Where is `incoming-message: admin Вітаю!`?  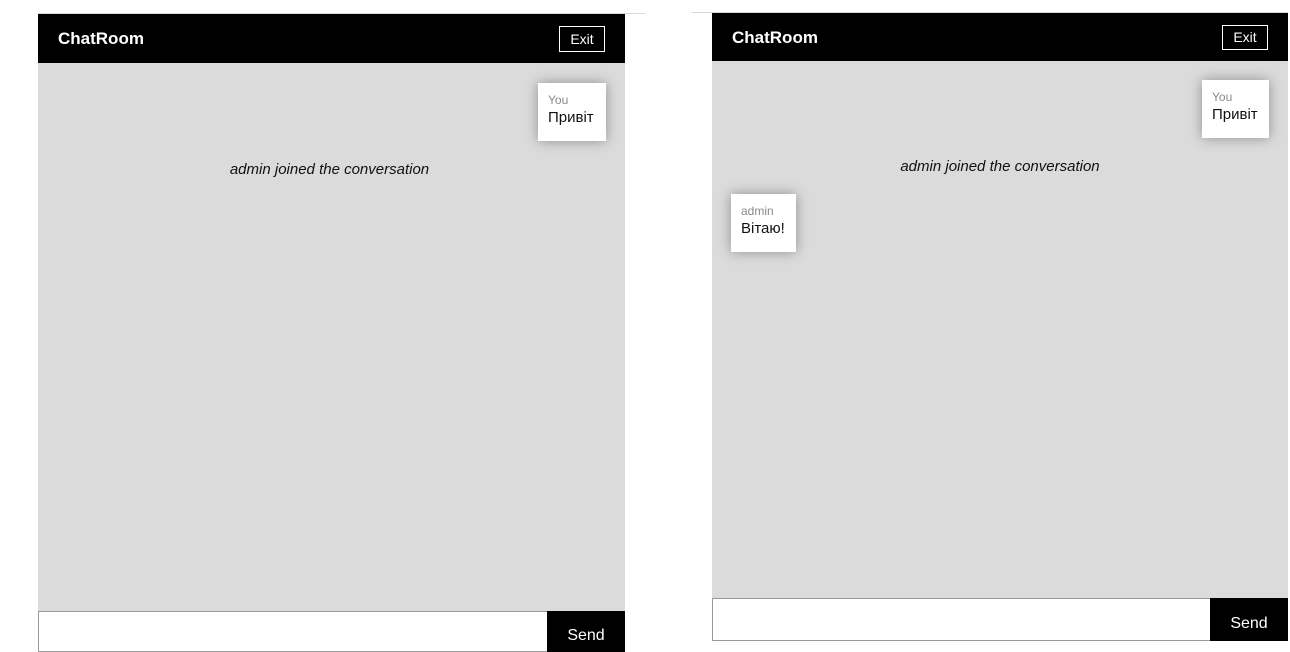 incoming-message: admin Вітаю! is located at coordinates (763, 223).